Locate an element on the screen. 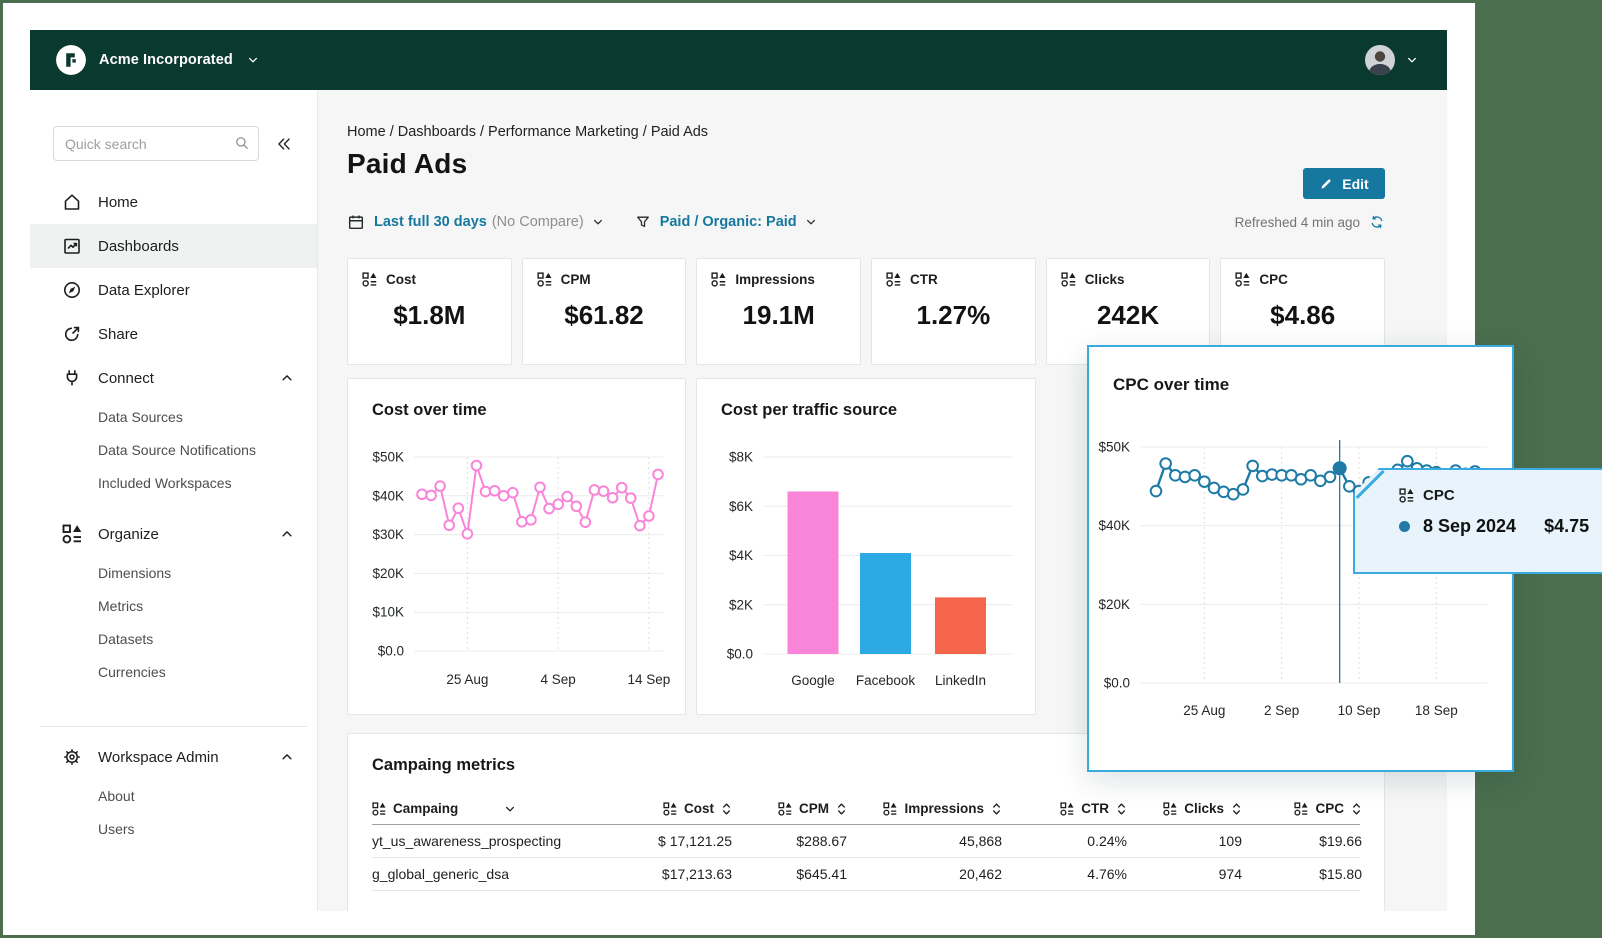 This screenshot has width=1602, height=938. search-input is located at coordinates (156, 143).